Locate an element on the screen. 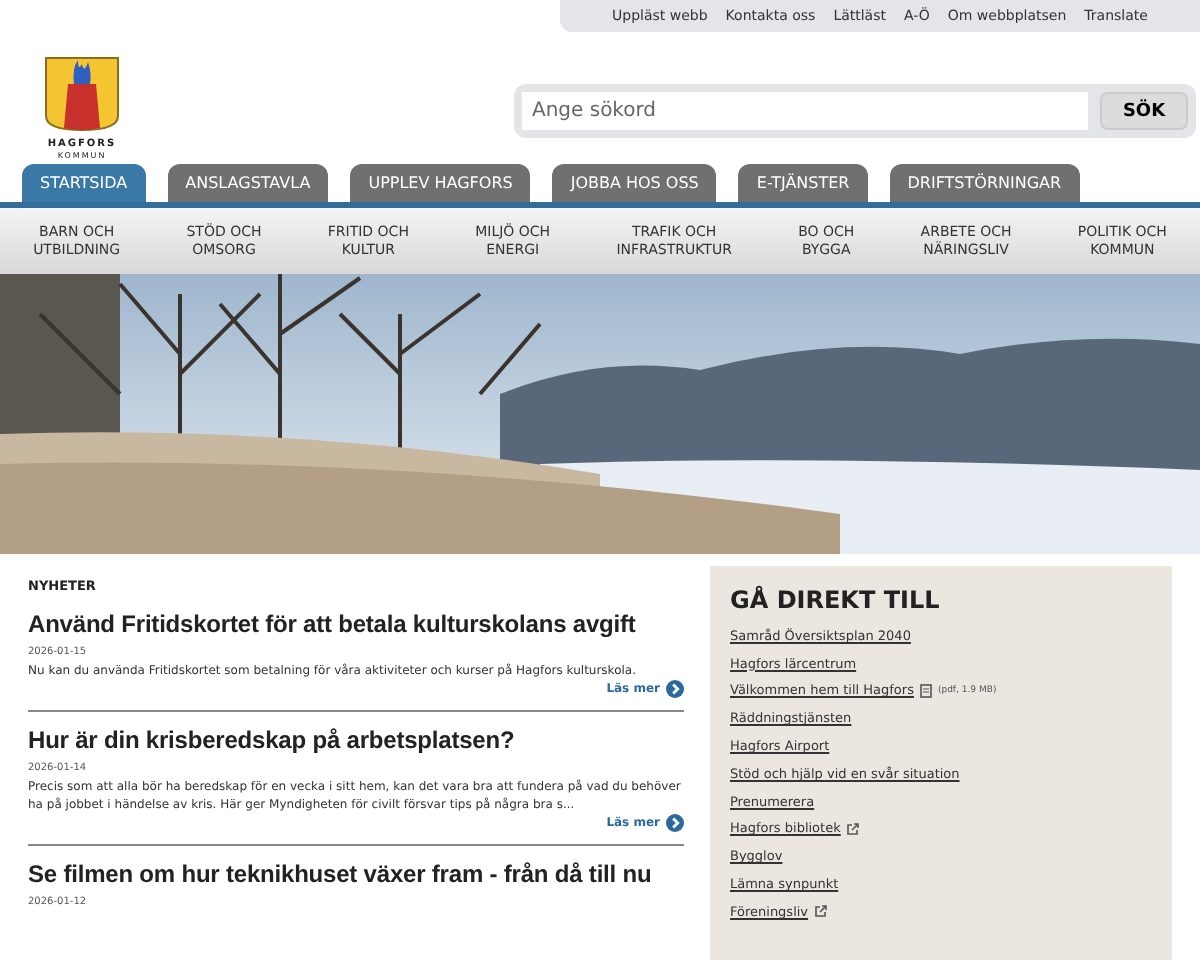  nav-tab: UPPLEV HAGFORS is located at coordinates (440, 183).